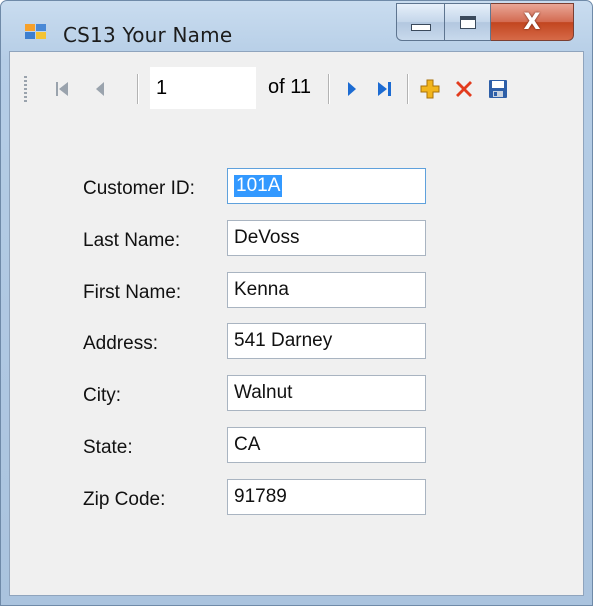 The height and width of the screenshot is (606, 593). Describe the element at coordinates (326, 186) in the screenshot. I see `customer-id-field: 101A` at that location.